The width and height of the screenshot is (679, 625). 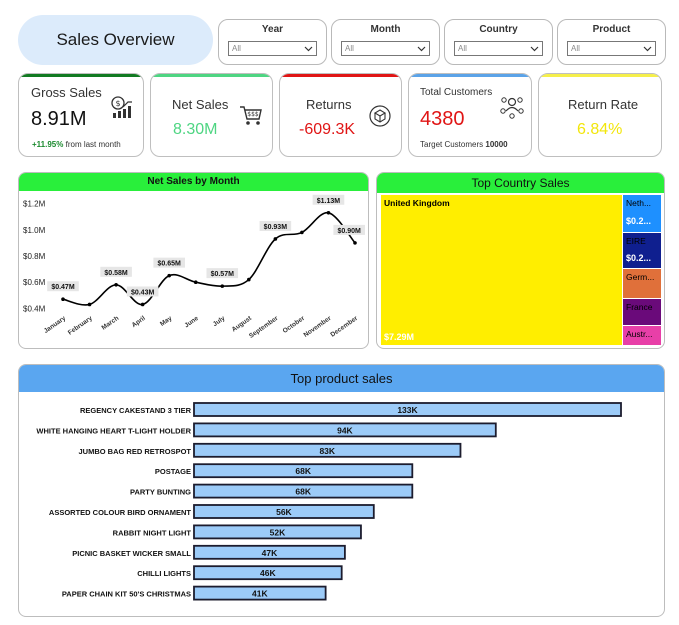 What do you see at coordinates (134, 451) in the screenshot?
I see `bar-category-label: JUMBO BAG RED RETROSPOT` at bounding box center [134, 451].